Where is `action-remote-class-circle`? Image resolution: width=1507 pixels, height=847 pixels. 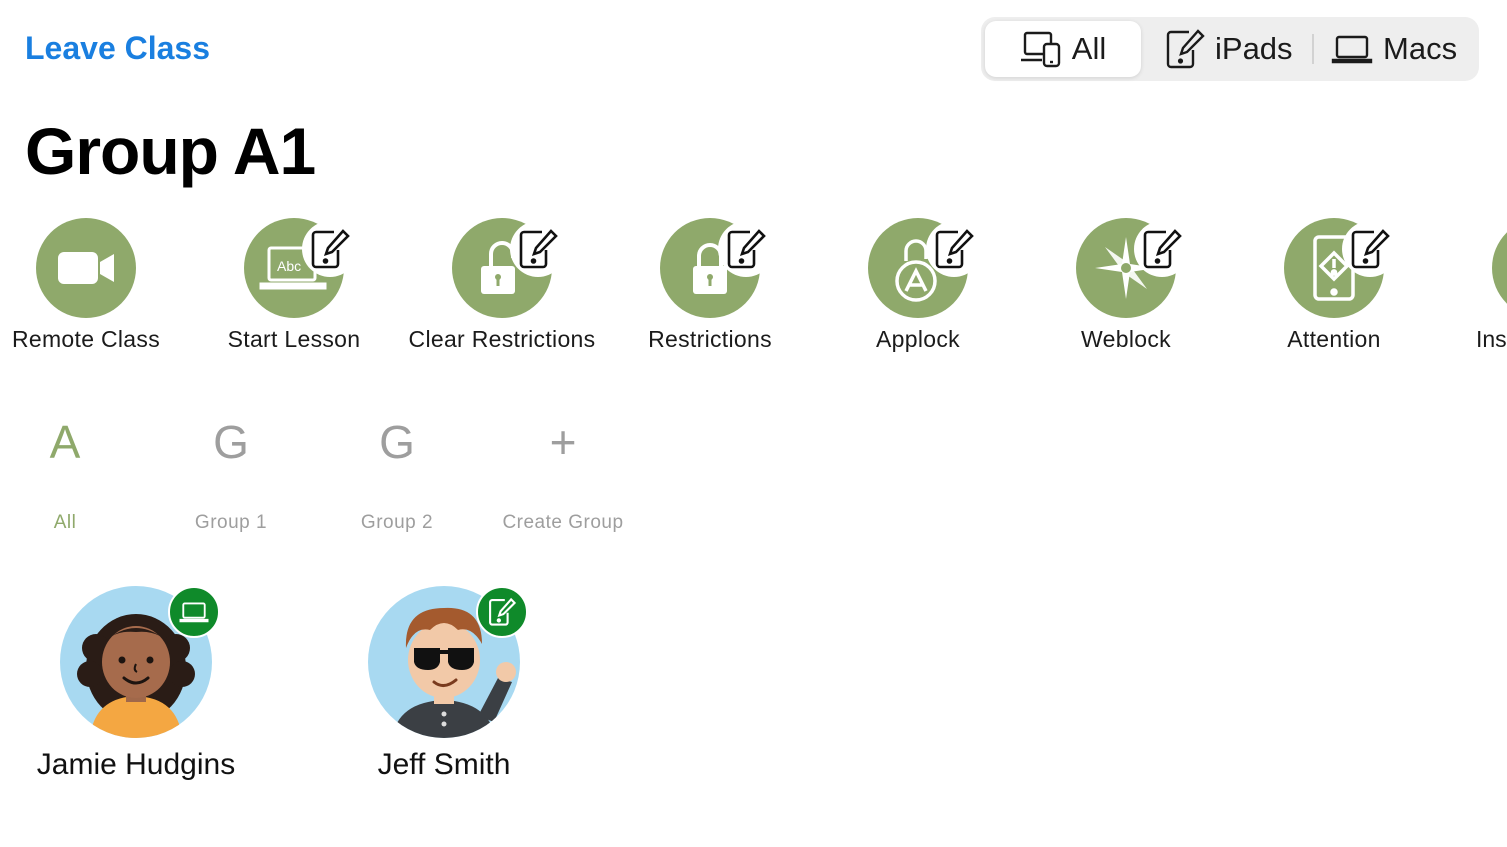 action-remote-class-circle is located at coordinates (86, 268).